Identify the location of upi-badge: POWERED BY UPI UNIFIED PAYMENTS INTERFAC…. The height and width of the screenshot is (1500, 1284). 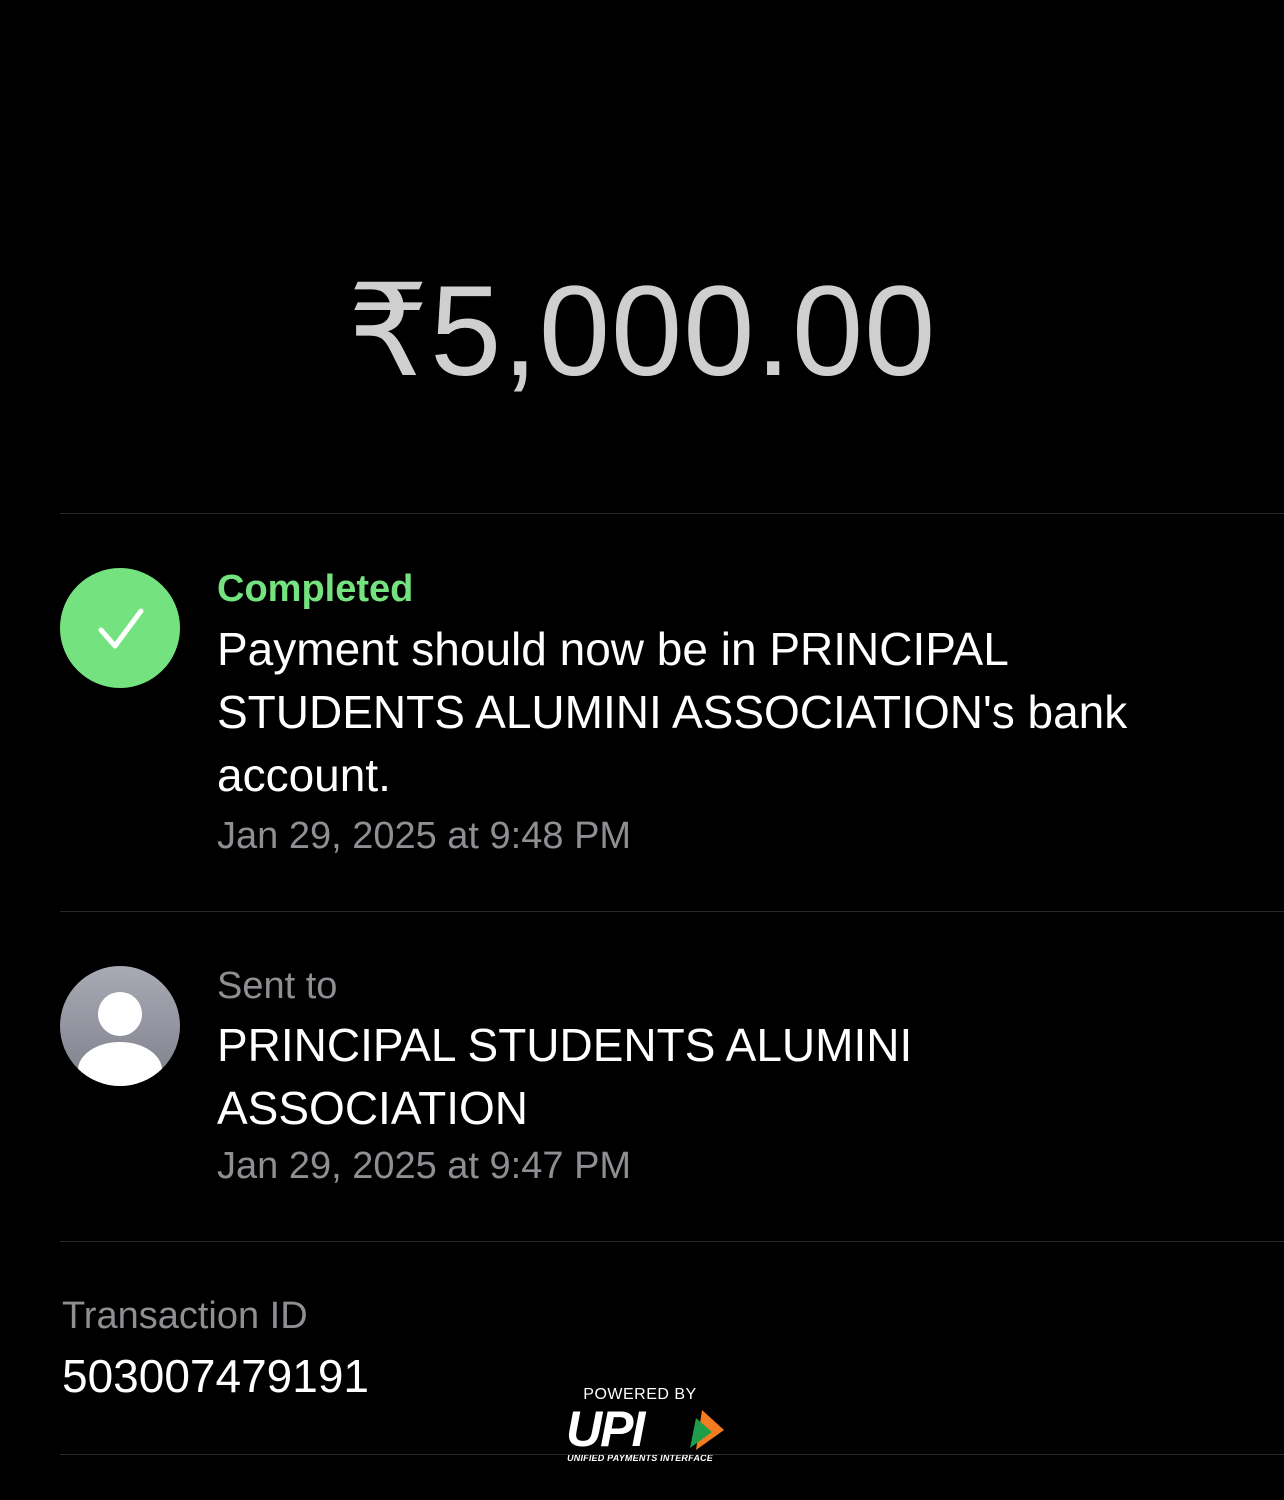
(645, 1428).